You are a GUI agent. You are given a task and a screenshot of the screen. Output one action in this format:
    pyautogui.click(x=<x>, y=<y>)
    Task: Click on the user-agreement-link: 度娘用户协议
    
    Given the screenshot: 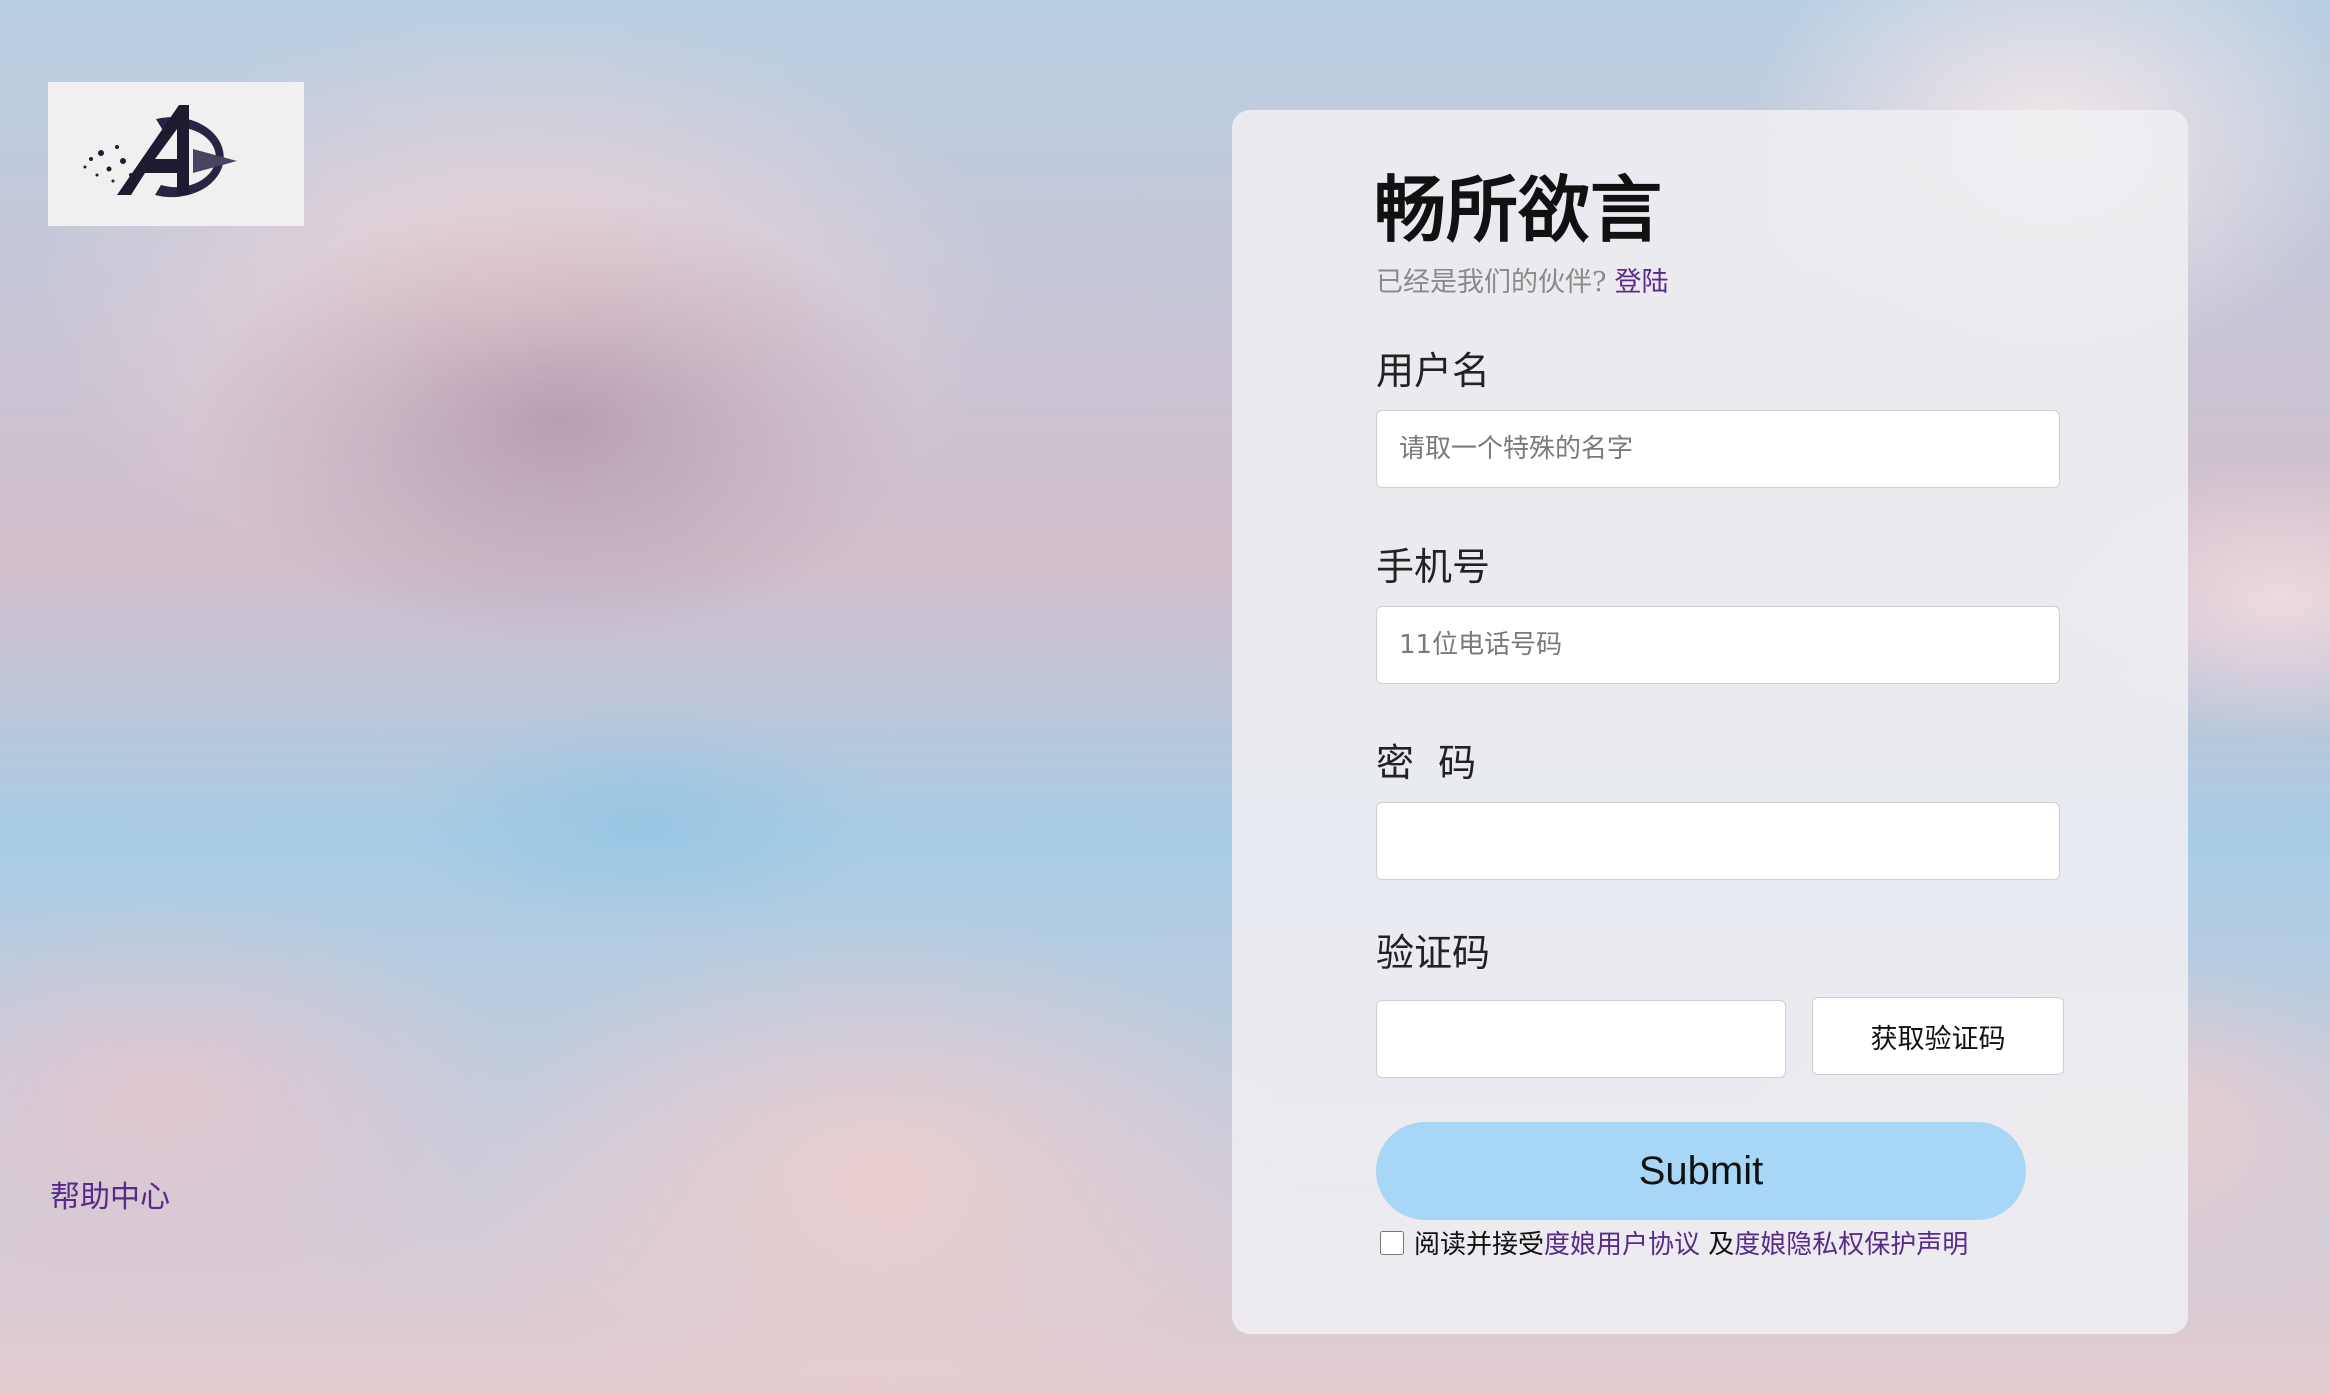 What is the action you would take?
    pyautogui.click(x=1622, y=1242)
    